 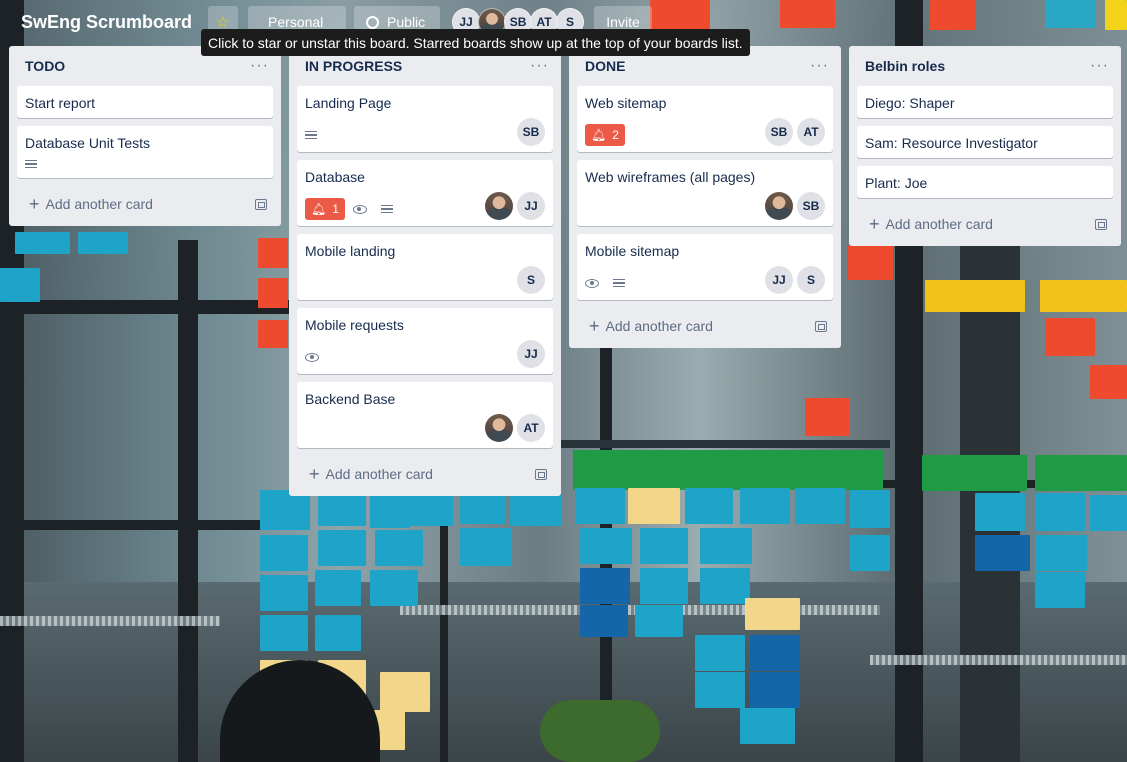 What do you see at coordinates (896, 183) in the screenshot?
I see `card-title: Plant: Joe` at bounding box center [896, 183].